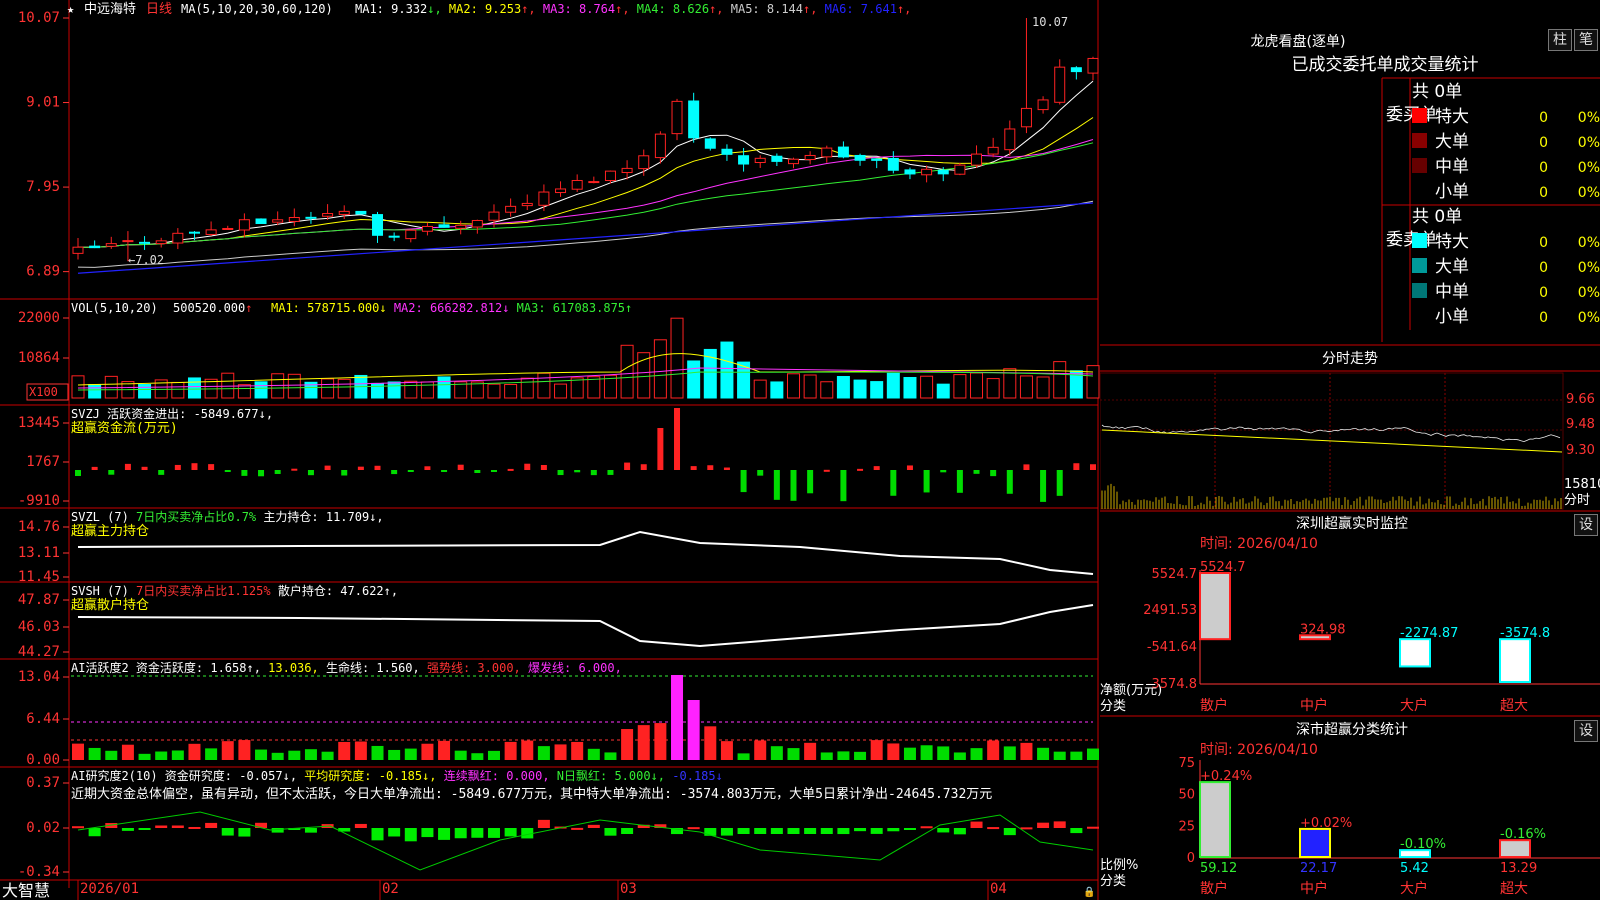 The height and width of the screenshot is (900, 1600). I want to click on ma2-label: MA2: 9.253, so click(481, 9).